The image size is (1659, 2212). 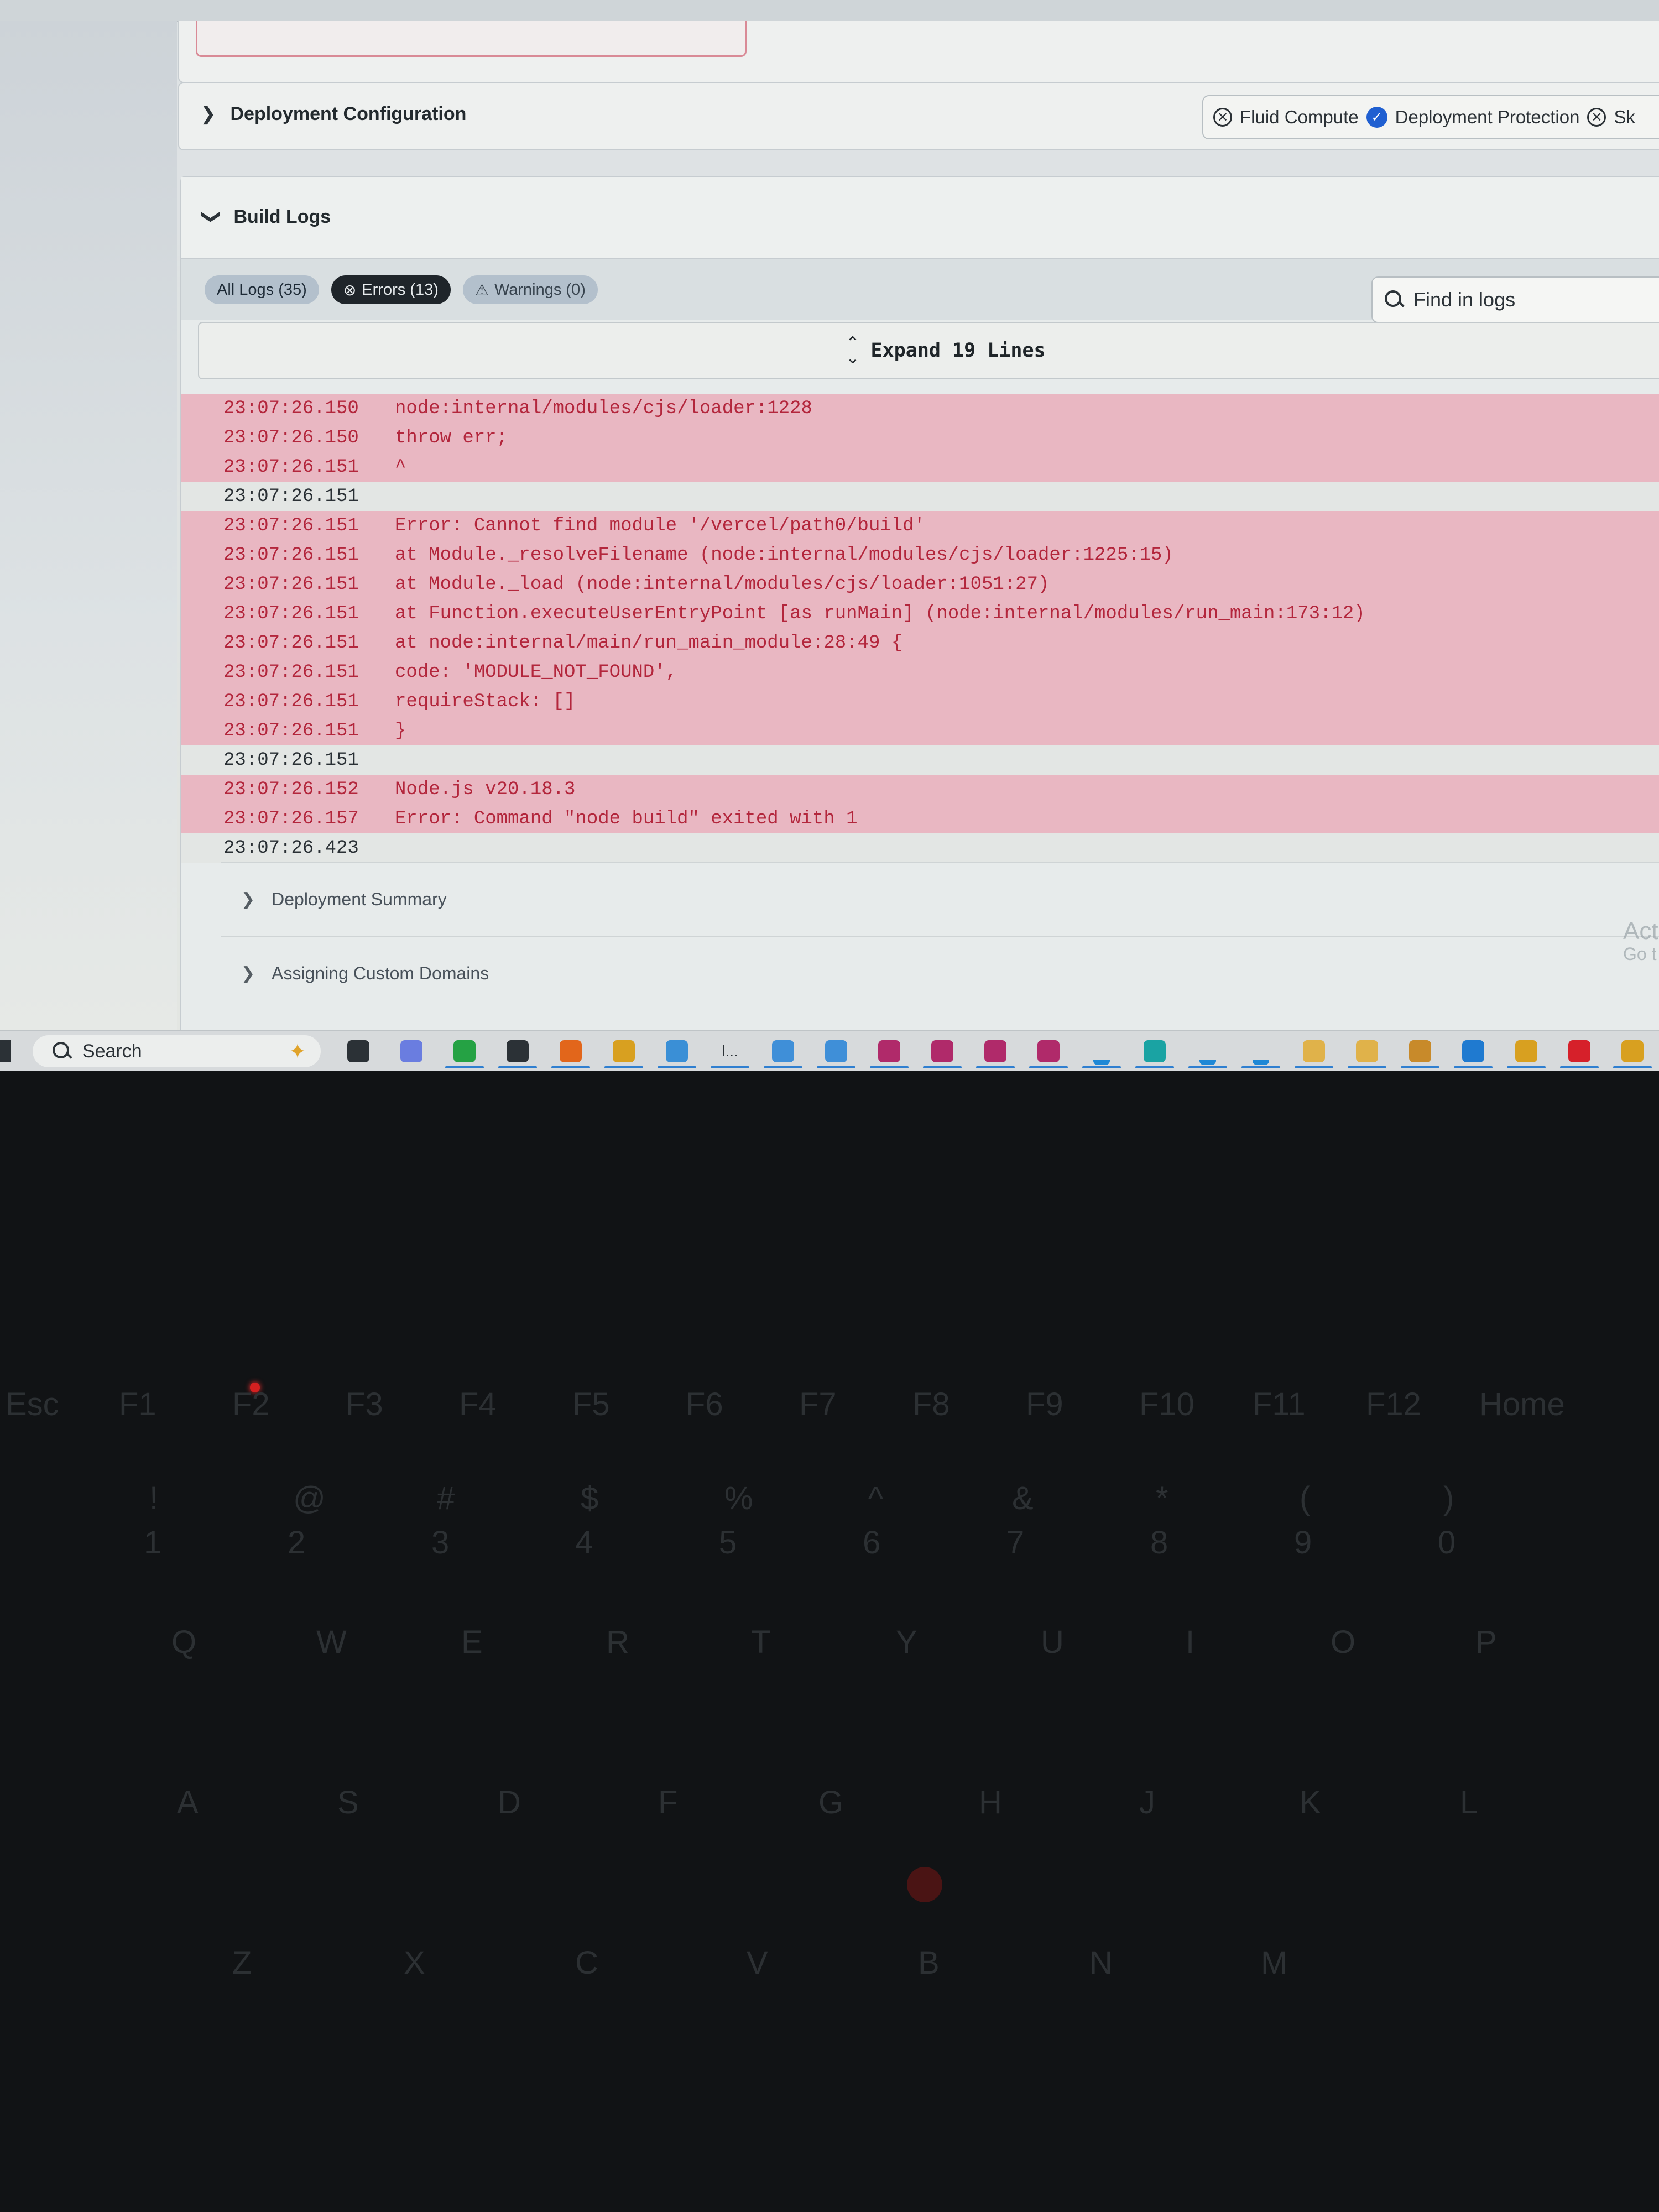 I want to click on key-k5: N, so click(x=1101, y=1963).